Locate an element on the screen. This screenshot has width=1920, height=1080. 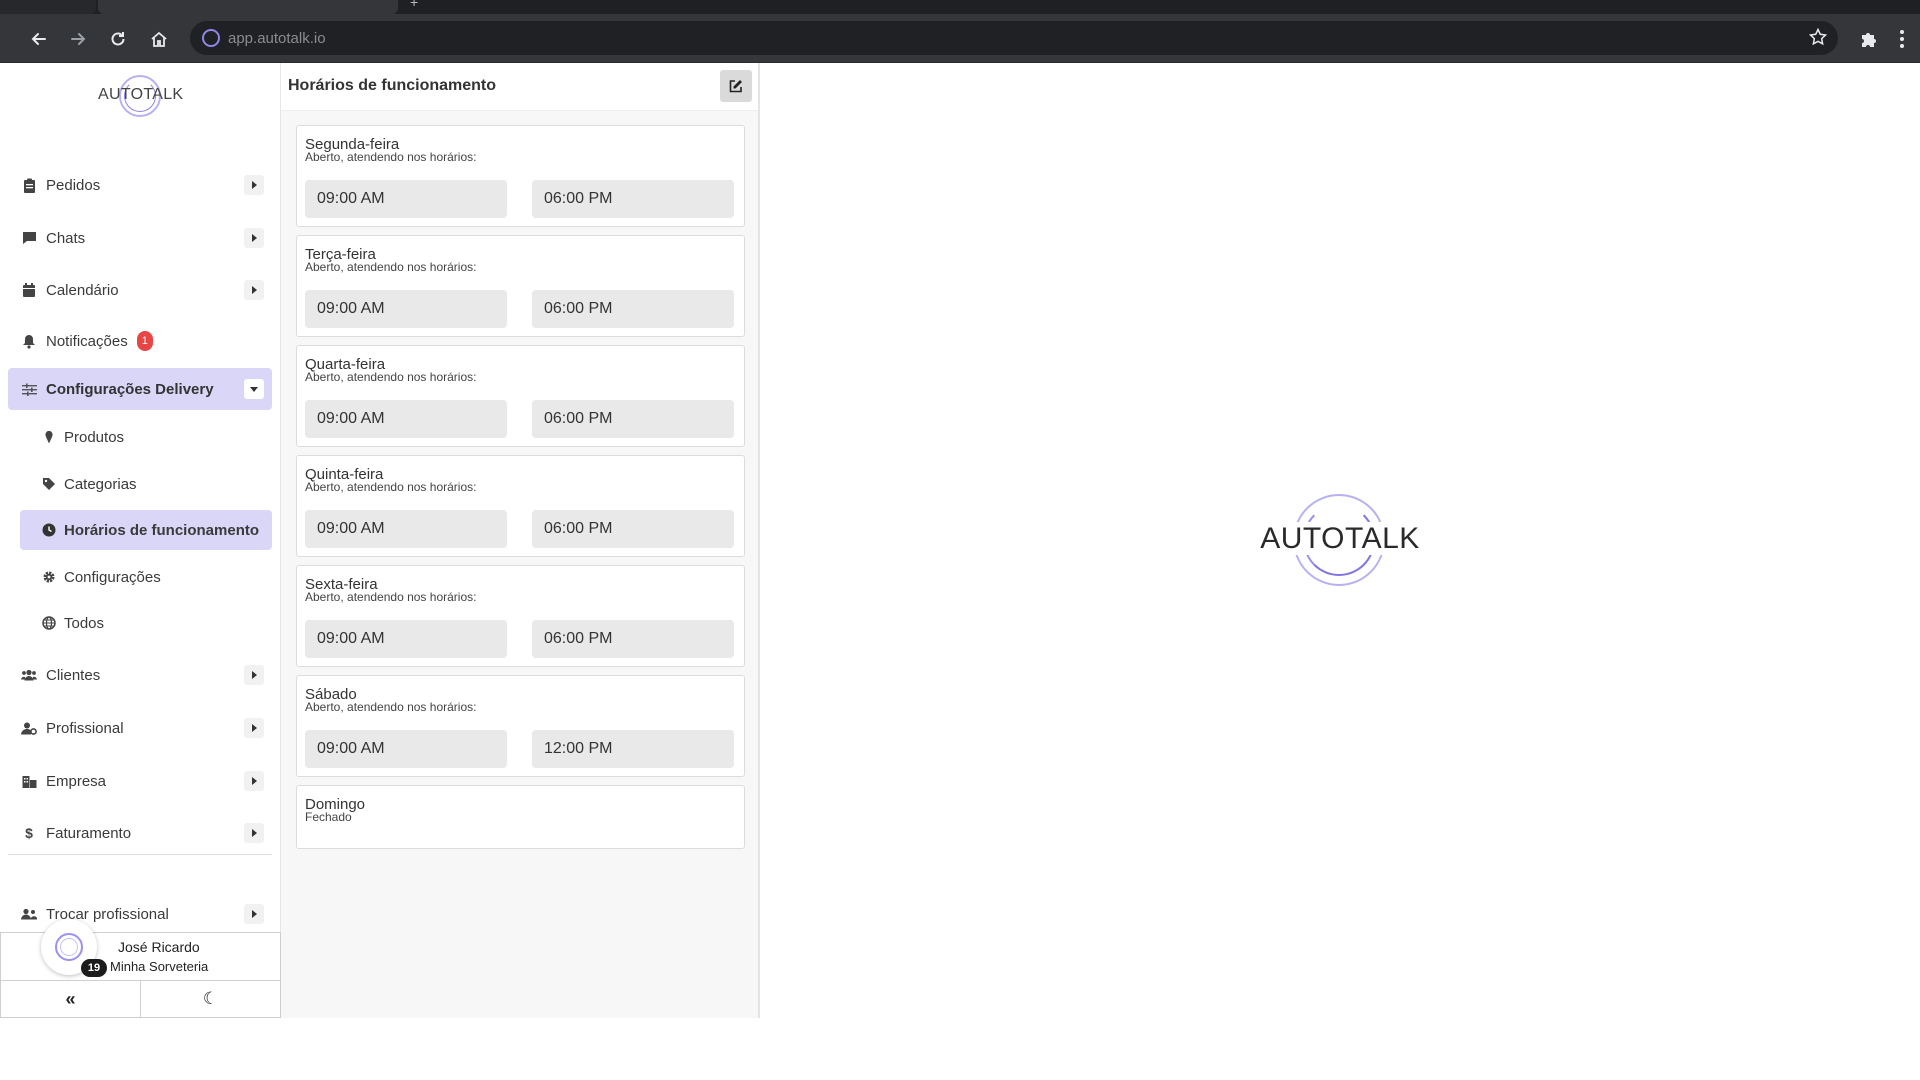
sidebar-footer: « ☾ is located at coordinates (140, 999).